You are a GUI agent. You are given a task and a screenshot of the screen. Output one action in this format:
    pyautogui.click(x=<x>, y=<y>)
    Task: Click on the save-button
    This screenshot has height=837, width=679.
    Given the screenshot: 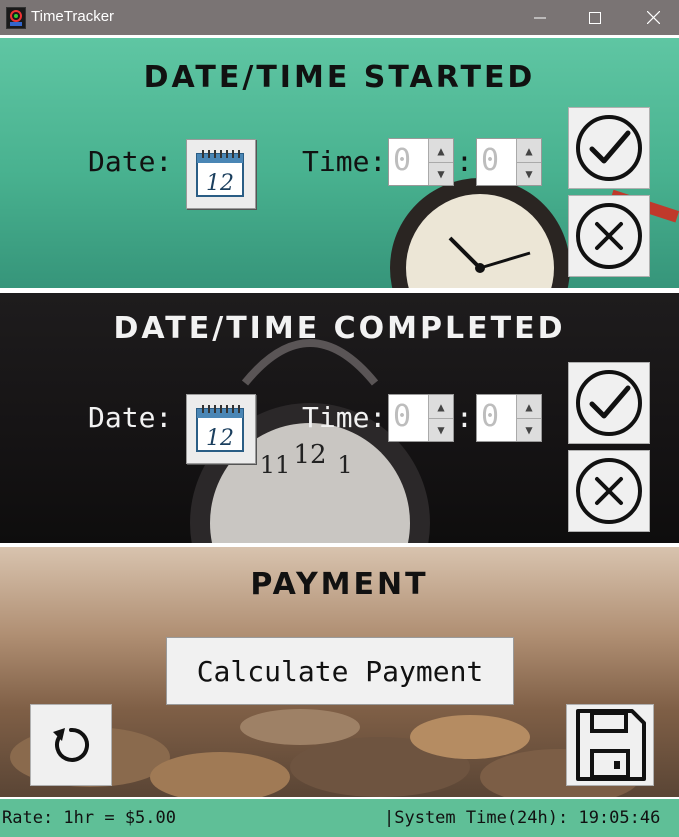 What is the action you would take?
    pyautogui.click(x=610, y=745)
    